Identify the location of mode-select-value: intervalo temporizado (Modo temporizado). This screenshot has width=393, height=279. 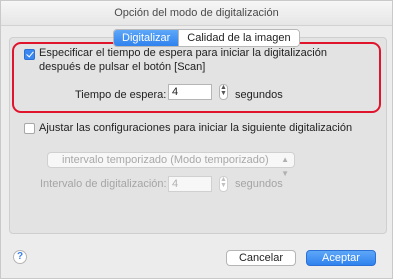
(165, 160).